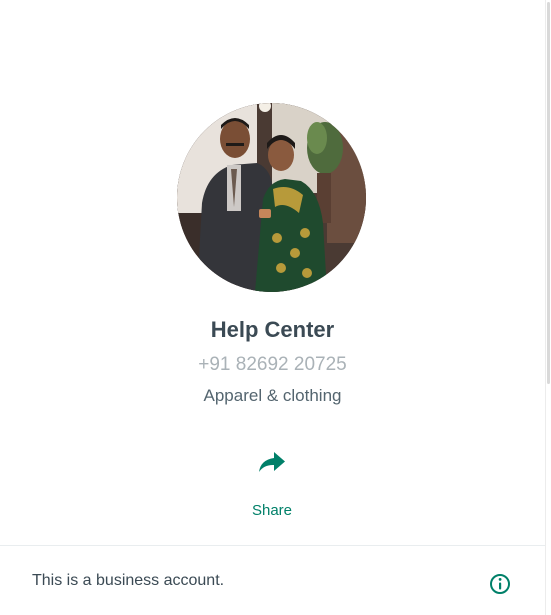 The height and width of the screenshot is (615, 551). I want to click on business-account-row: This is a business account., so click(272, 580).